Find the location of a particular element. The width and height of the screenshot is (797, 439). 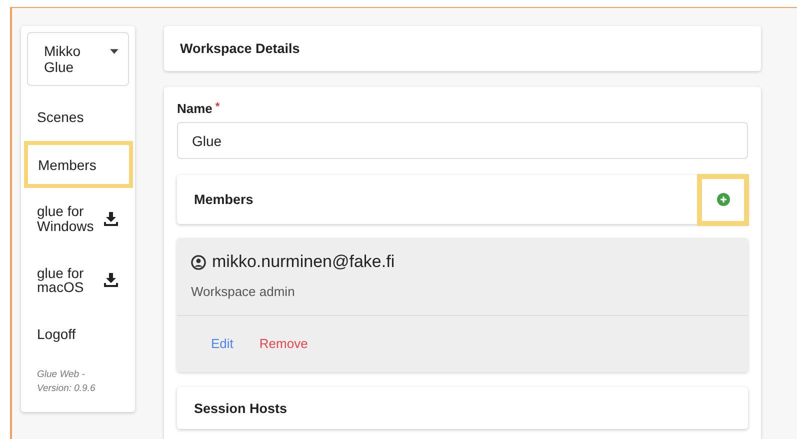

caret-icon is located at coordinates (114, 51).